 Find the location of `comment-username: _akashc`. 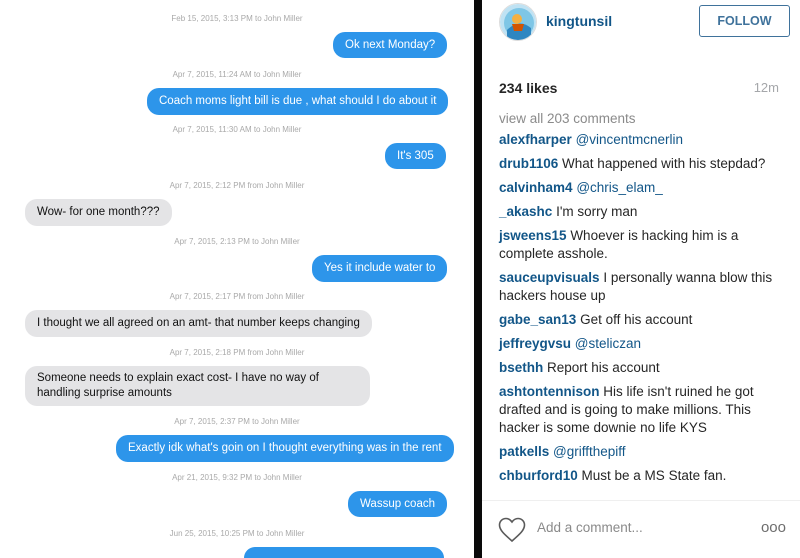

comment-username: _akashc is located at coordinates (525, 211).